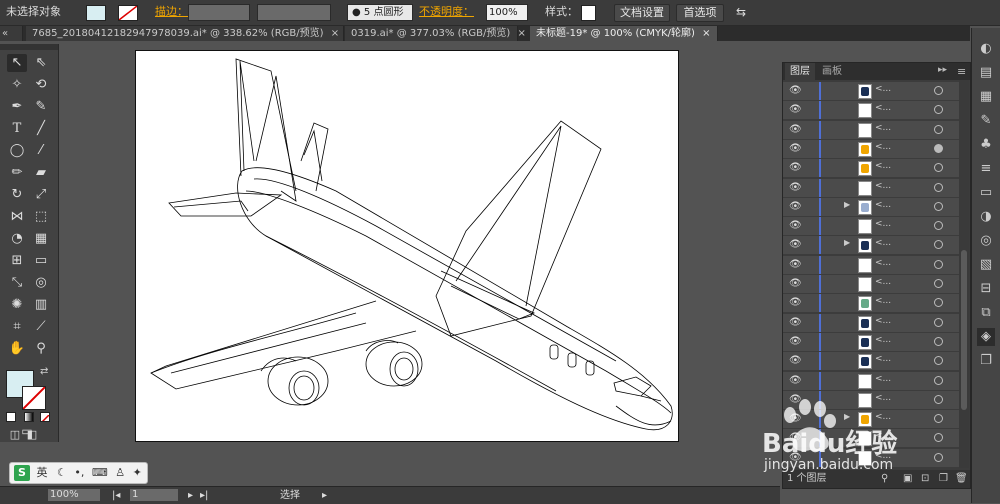  I want to click on pathfinder-icon: ⧉, so click(986, 313).